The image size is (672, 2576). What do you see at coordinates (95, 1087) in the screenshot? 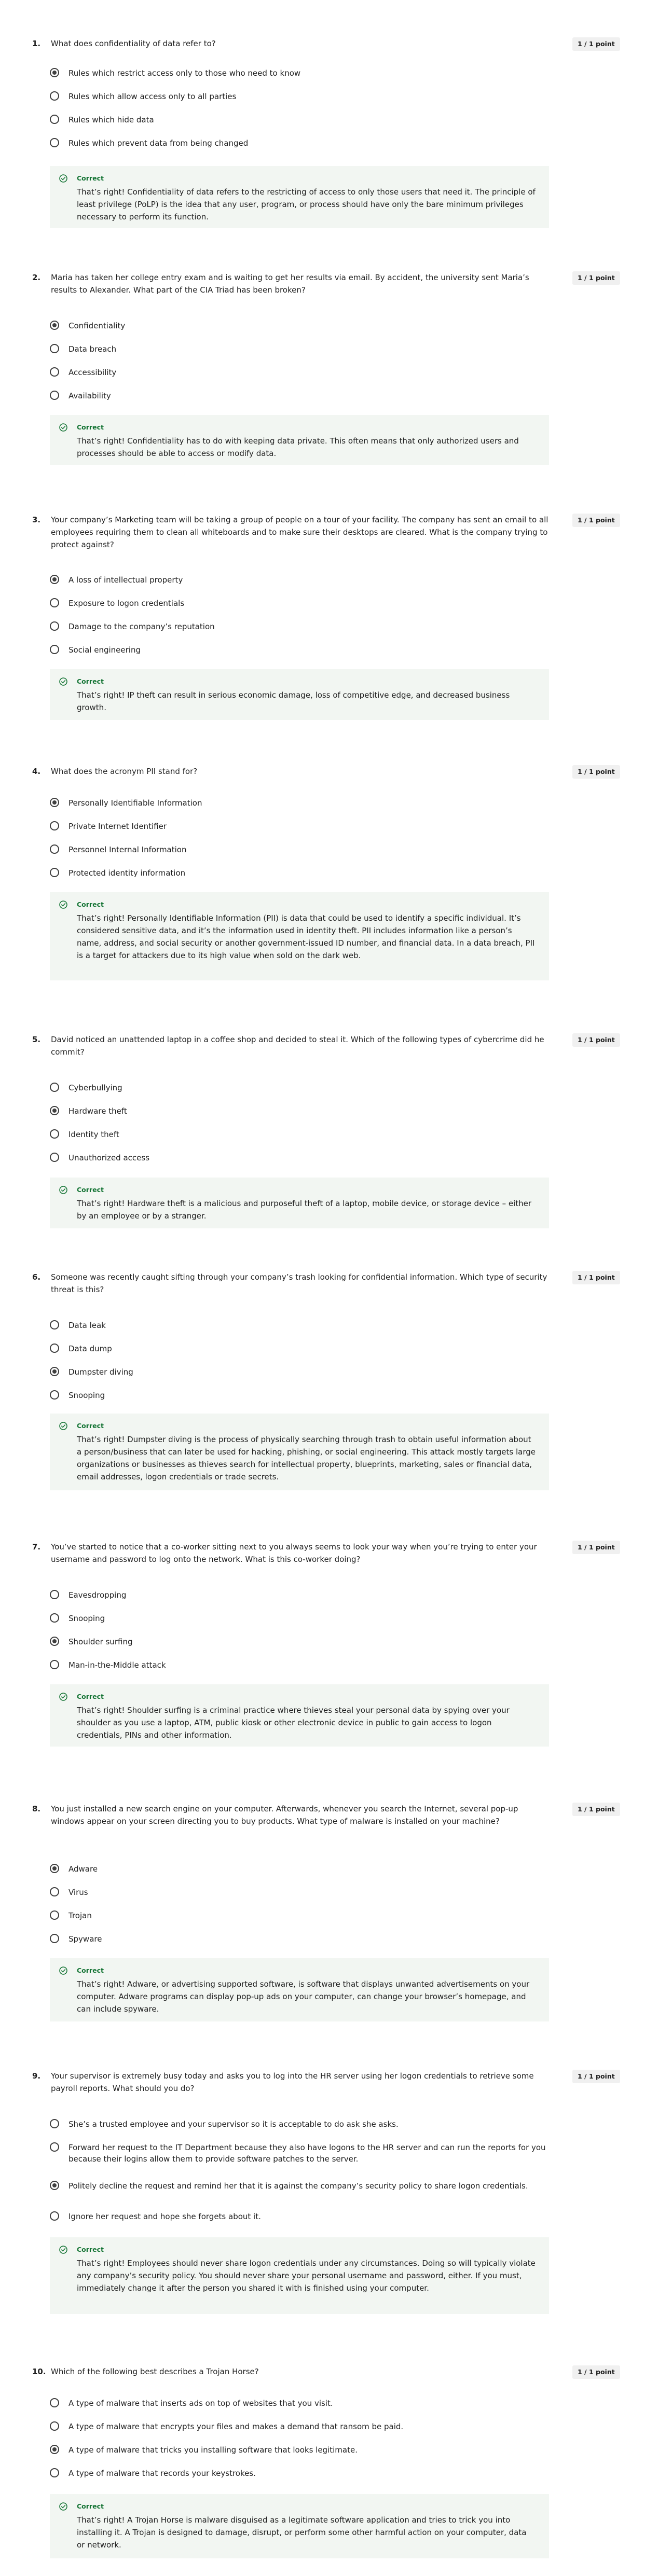
I see `answer-option-label: Cyberbullying` at bounding box center [95, 1087].